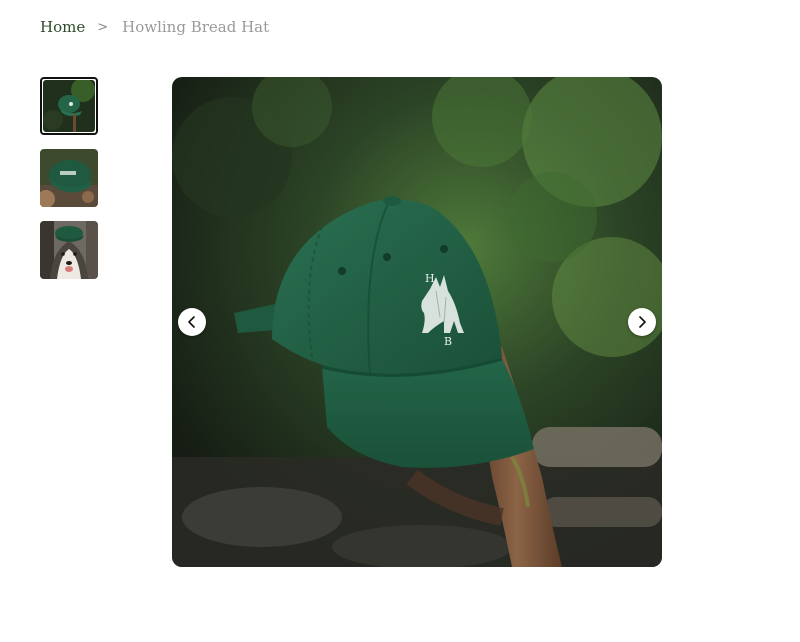 This screenshot has width=800, height=642. What do you see at coordinates (62, 27) in the screenshot?
I see `breadcrumb-home-link: Home` at bounding box center [62, 27].